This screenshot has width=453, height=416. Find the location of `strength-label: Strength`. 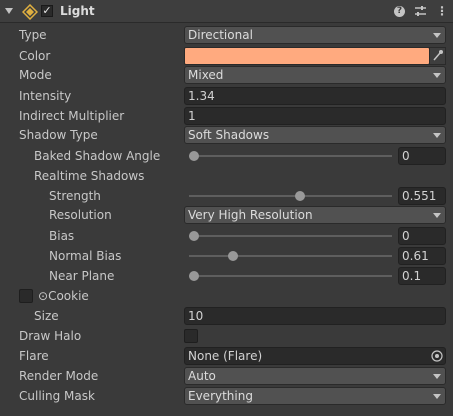

strength-label: Strength is located at coordinates (75, 196).